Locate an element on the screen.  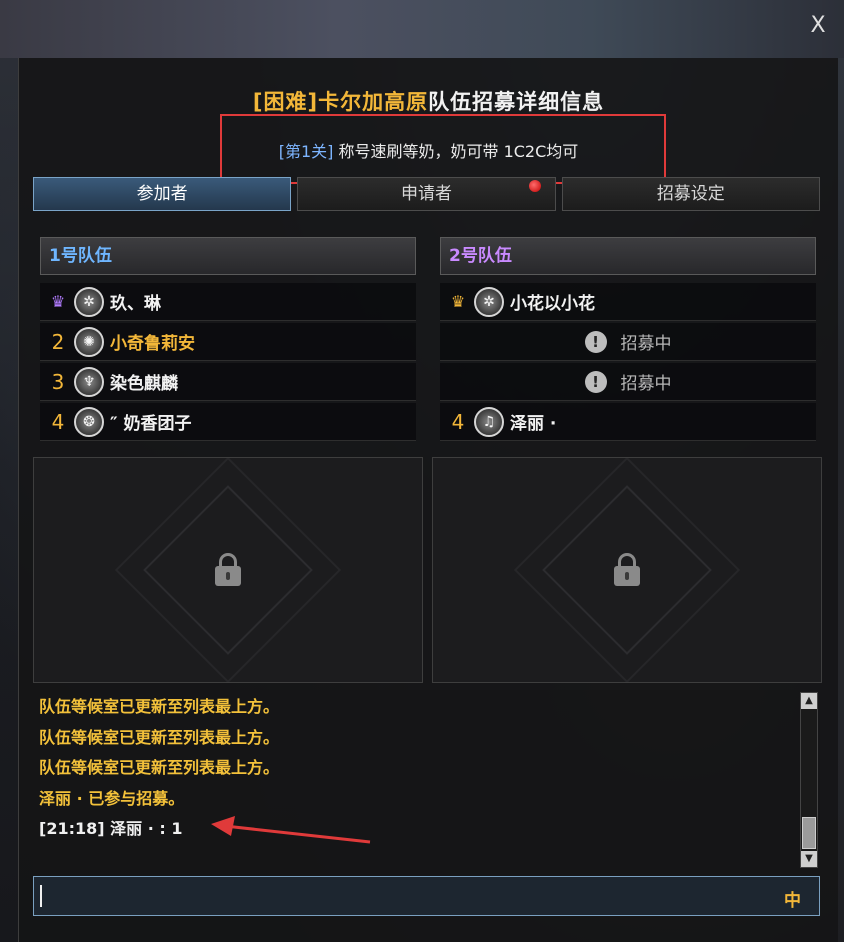
party-member-row: 2 ✺ 小奇鲁莉安 is located at coordinates (228, 342).